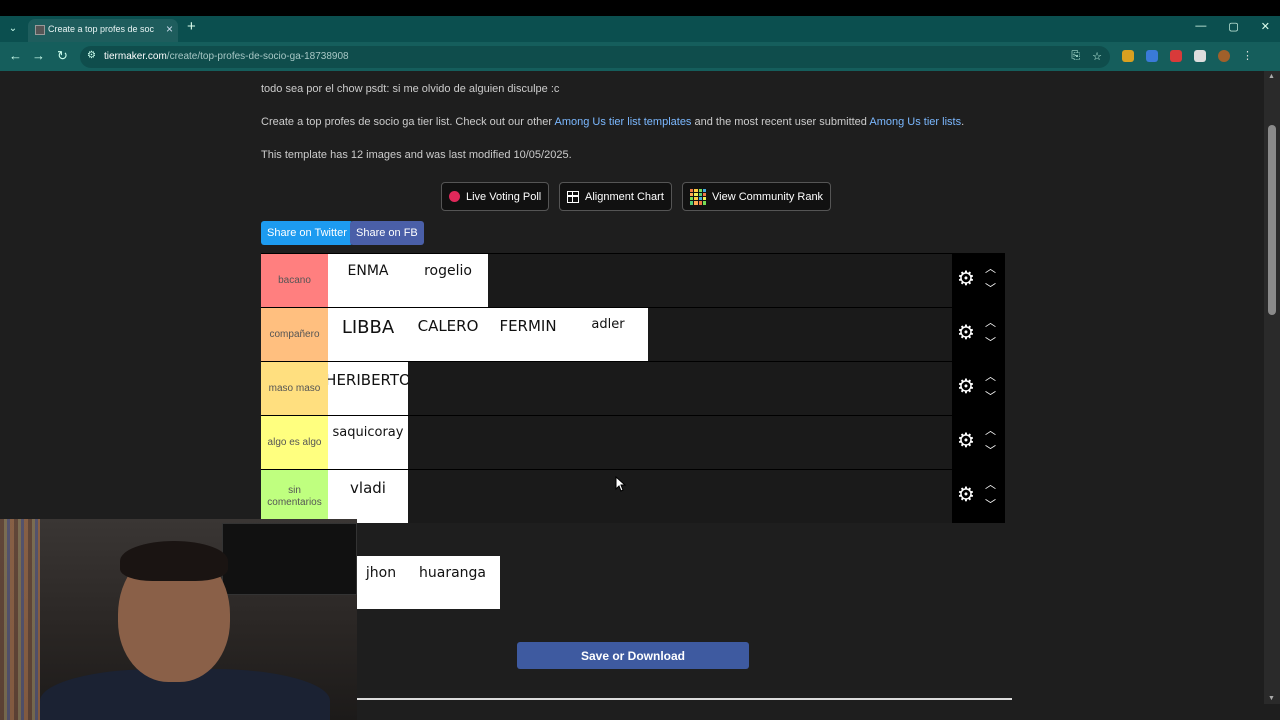 The image size is (1280, 720). Describe the element at coordinates (757, 196) in the screenshot. I see `view-community-rank-button: View Community Rank` at that location.